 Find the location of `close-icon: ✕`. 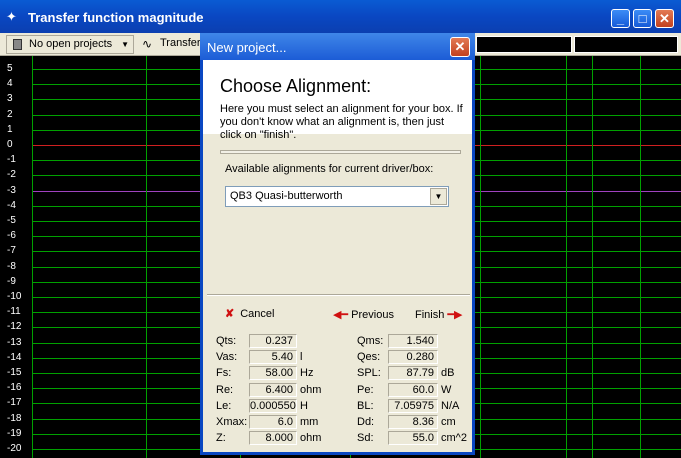

close-icon: ✕ is located at coordinates (664, 18).